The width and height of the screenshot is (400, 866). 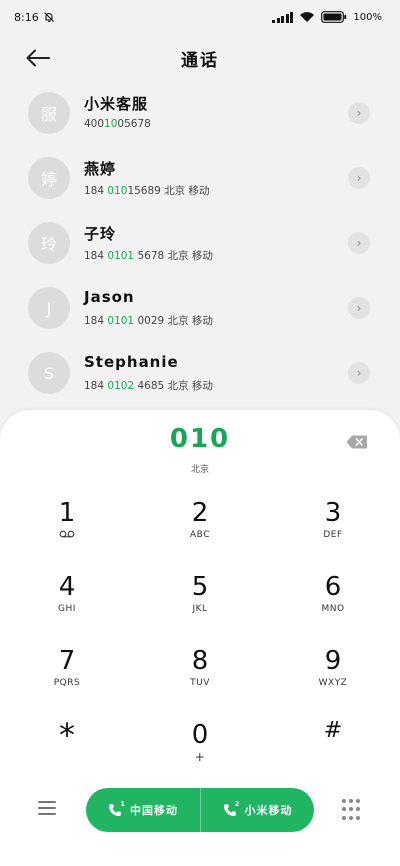 I want to click on number-prefix: 400, so click(x=94, y=124).